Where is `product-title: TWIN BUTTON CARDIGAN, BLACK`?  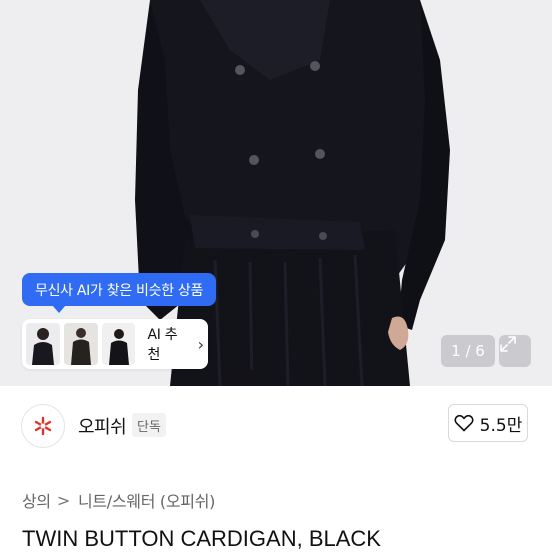 product-title: TWIN BUTTON CARDIGAN, BLACK is located at coordinates (201, 538).